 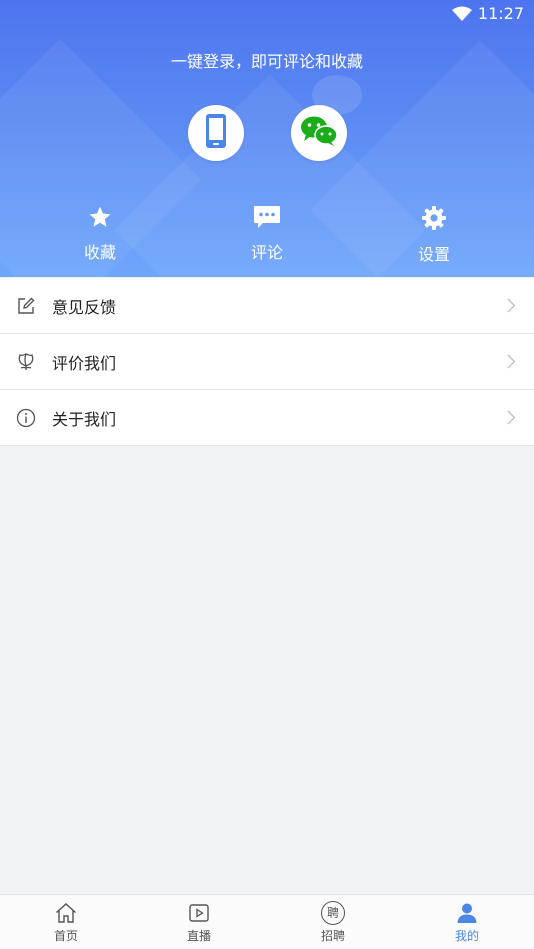 What do you see at coordinates (434, 220) in the screenshot?
I see `gear-icon` at bounding box center [434, 220].